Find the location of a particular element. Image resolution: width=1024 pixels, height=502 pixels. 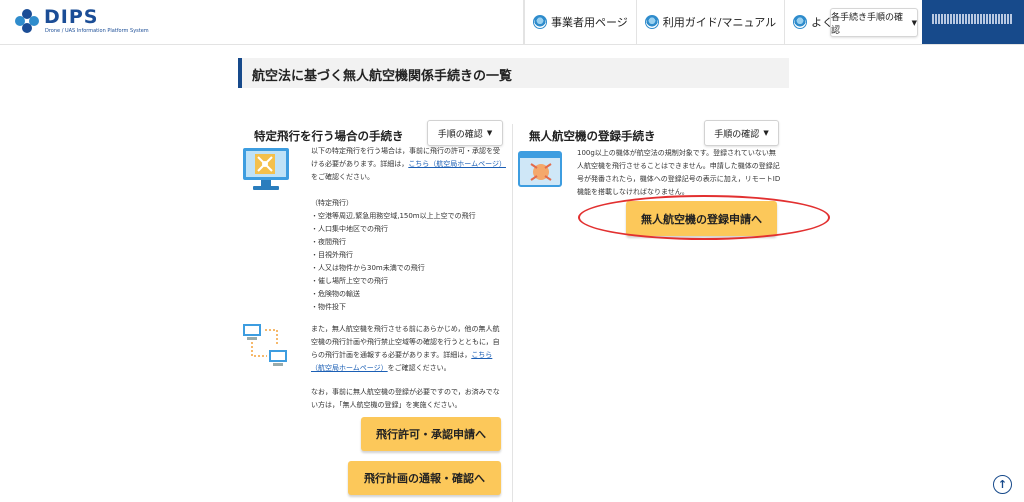

user-menu: xxxxxxxxxxxx is located at coordinates (973, 22).